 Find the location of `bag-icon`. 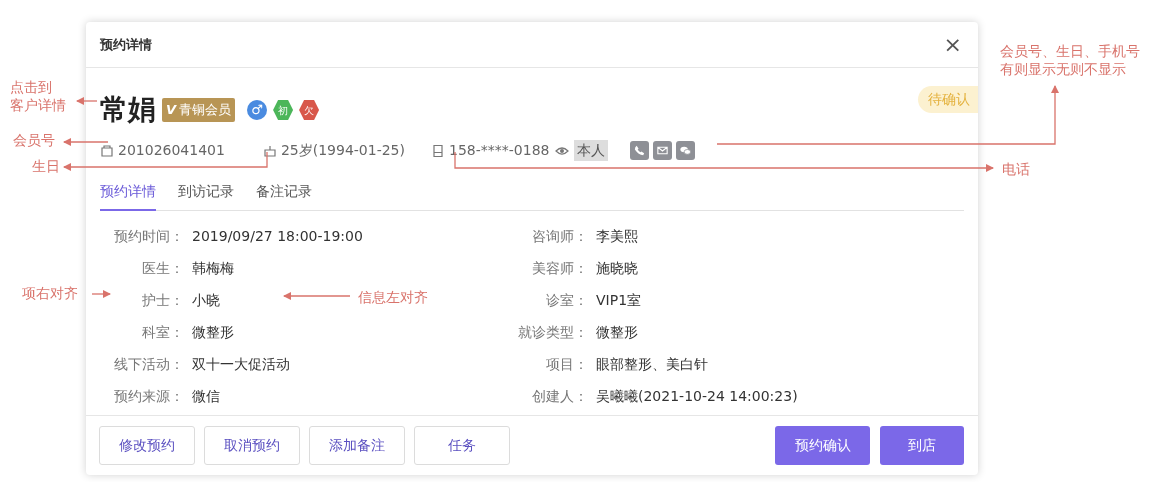

bag-icon is located at coordinates (107, 150).